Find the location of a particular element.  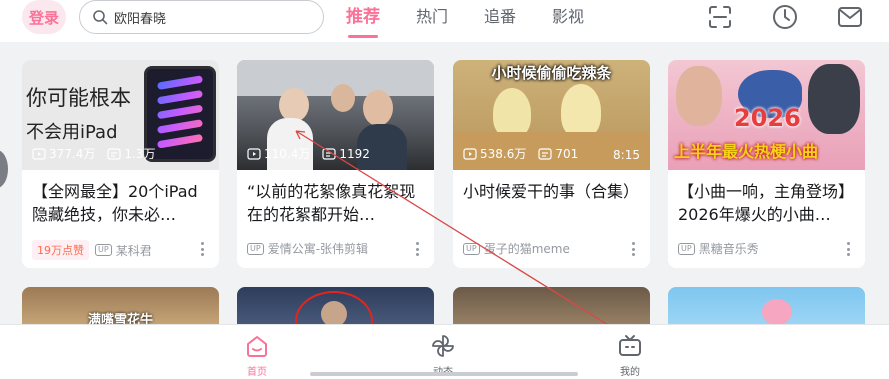

video-stats: 538.6万 701 is located at coordinates (526, 153).